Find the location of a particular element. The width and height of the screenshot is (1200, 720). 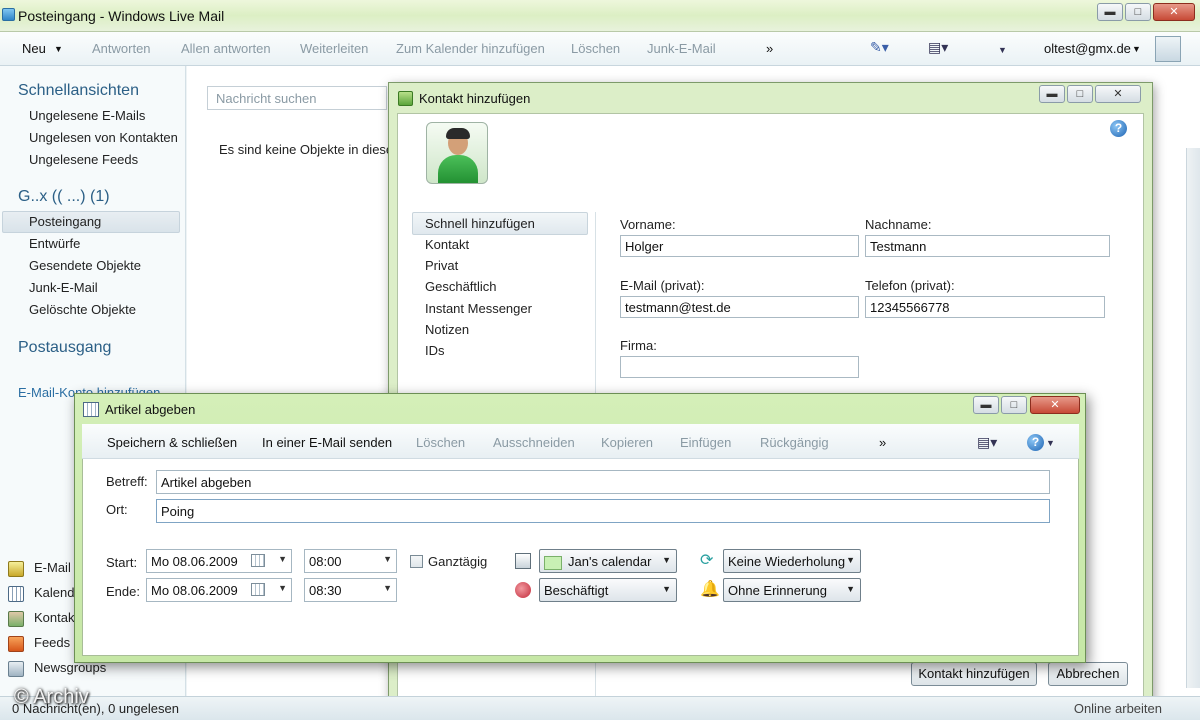

category-business: Geschäftlich is located at coordinates (461, 286).